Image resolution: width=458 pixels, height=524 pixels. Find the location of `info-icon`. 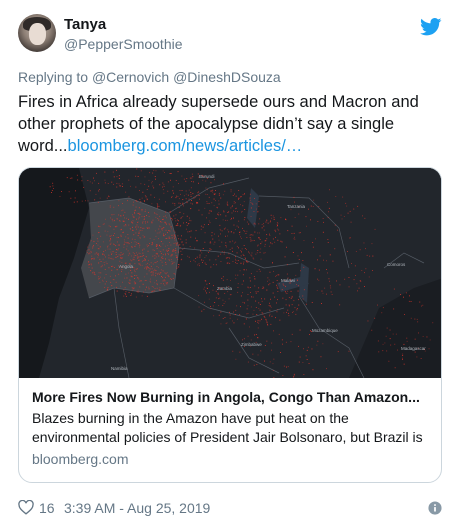

info-icon is located at coordinates (435, 508).